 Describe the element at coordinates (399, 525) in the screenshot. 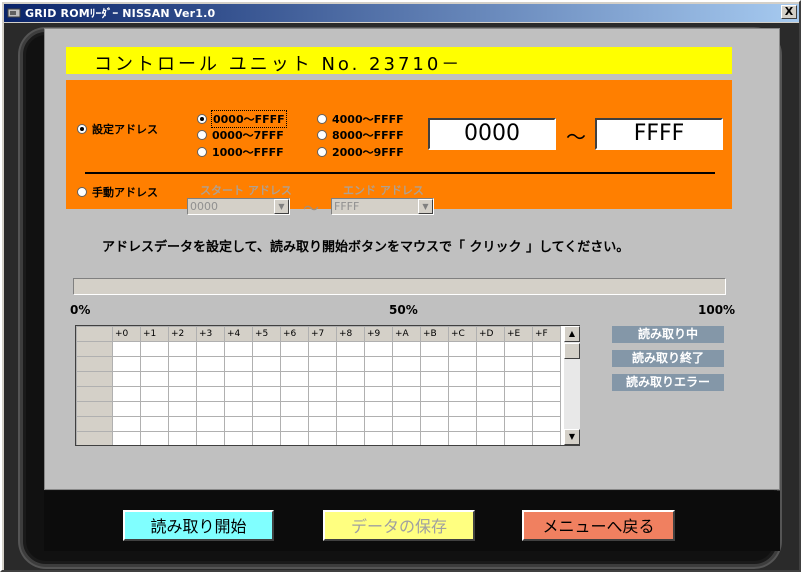

I see `save-data-button: データの保存` at that location.